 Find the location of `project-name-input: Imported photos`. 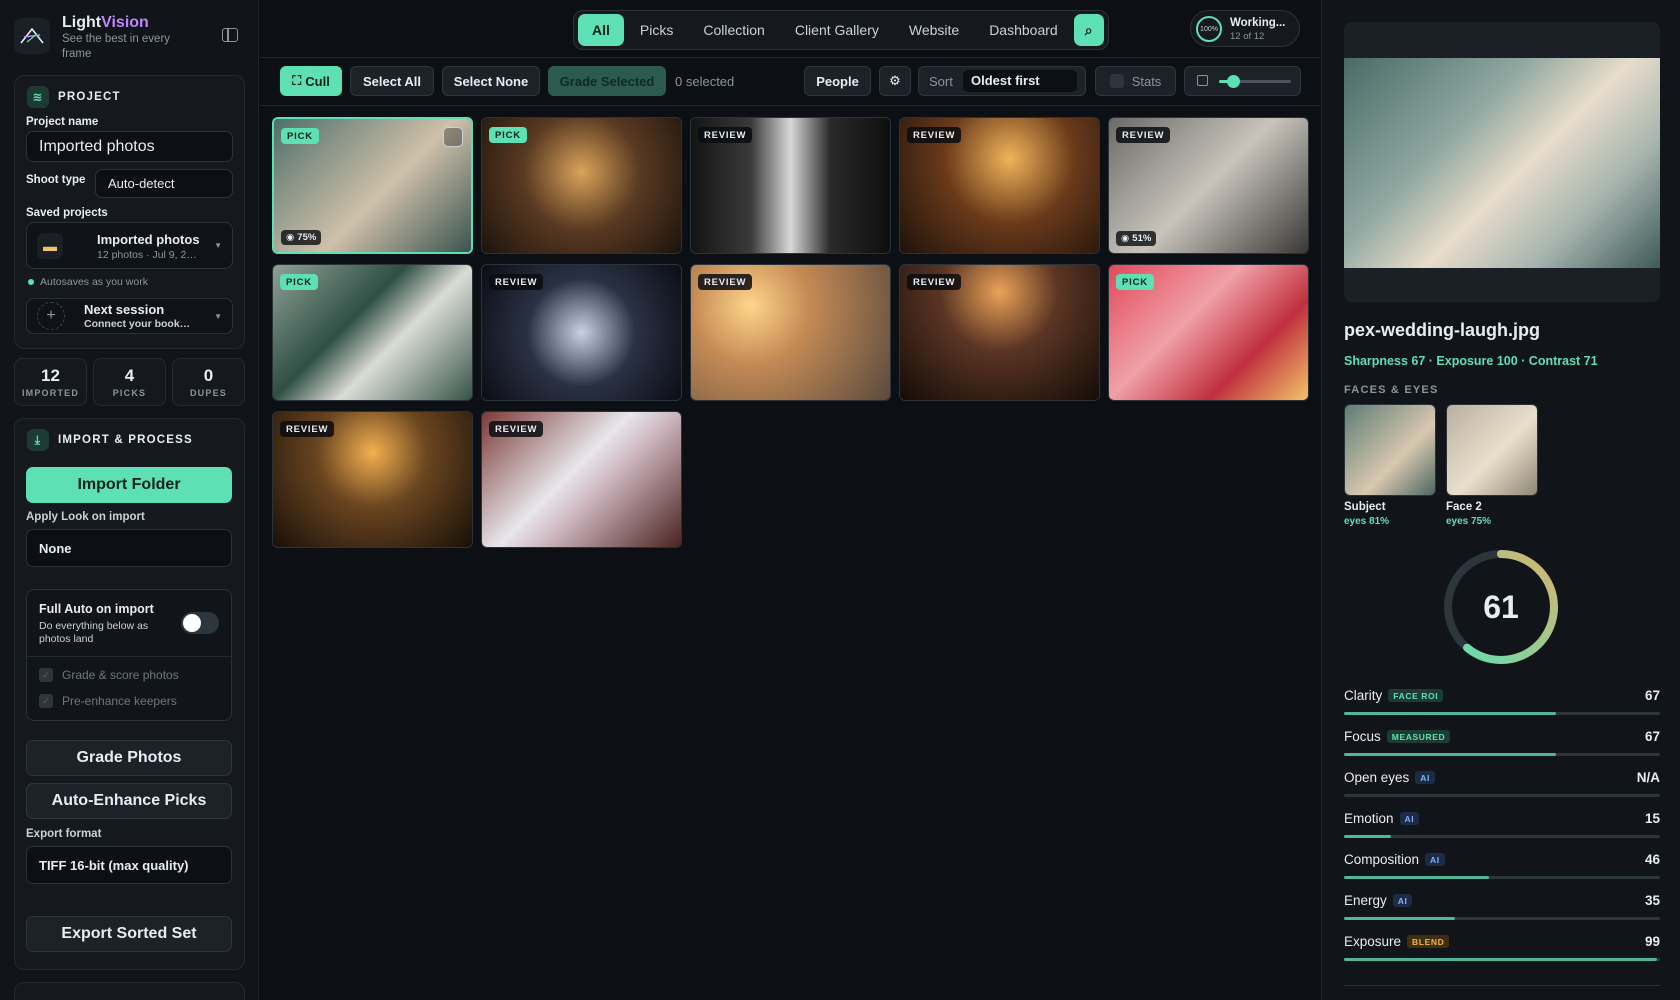

project-name-input: Imported photos is located at coordinates (129, 146).